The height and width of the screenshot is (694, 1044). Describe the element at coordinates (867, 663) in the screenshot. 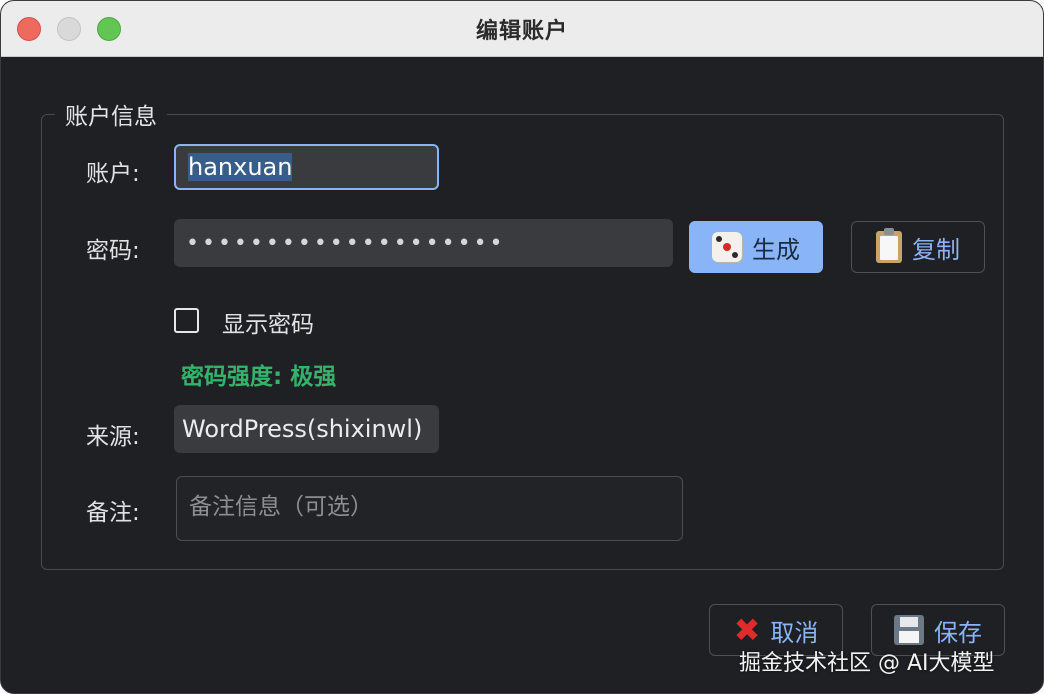

I see `watermark: 掘金技术社区 @ AI大模型` at that location.